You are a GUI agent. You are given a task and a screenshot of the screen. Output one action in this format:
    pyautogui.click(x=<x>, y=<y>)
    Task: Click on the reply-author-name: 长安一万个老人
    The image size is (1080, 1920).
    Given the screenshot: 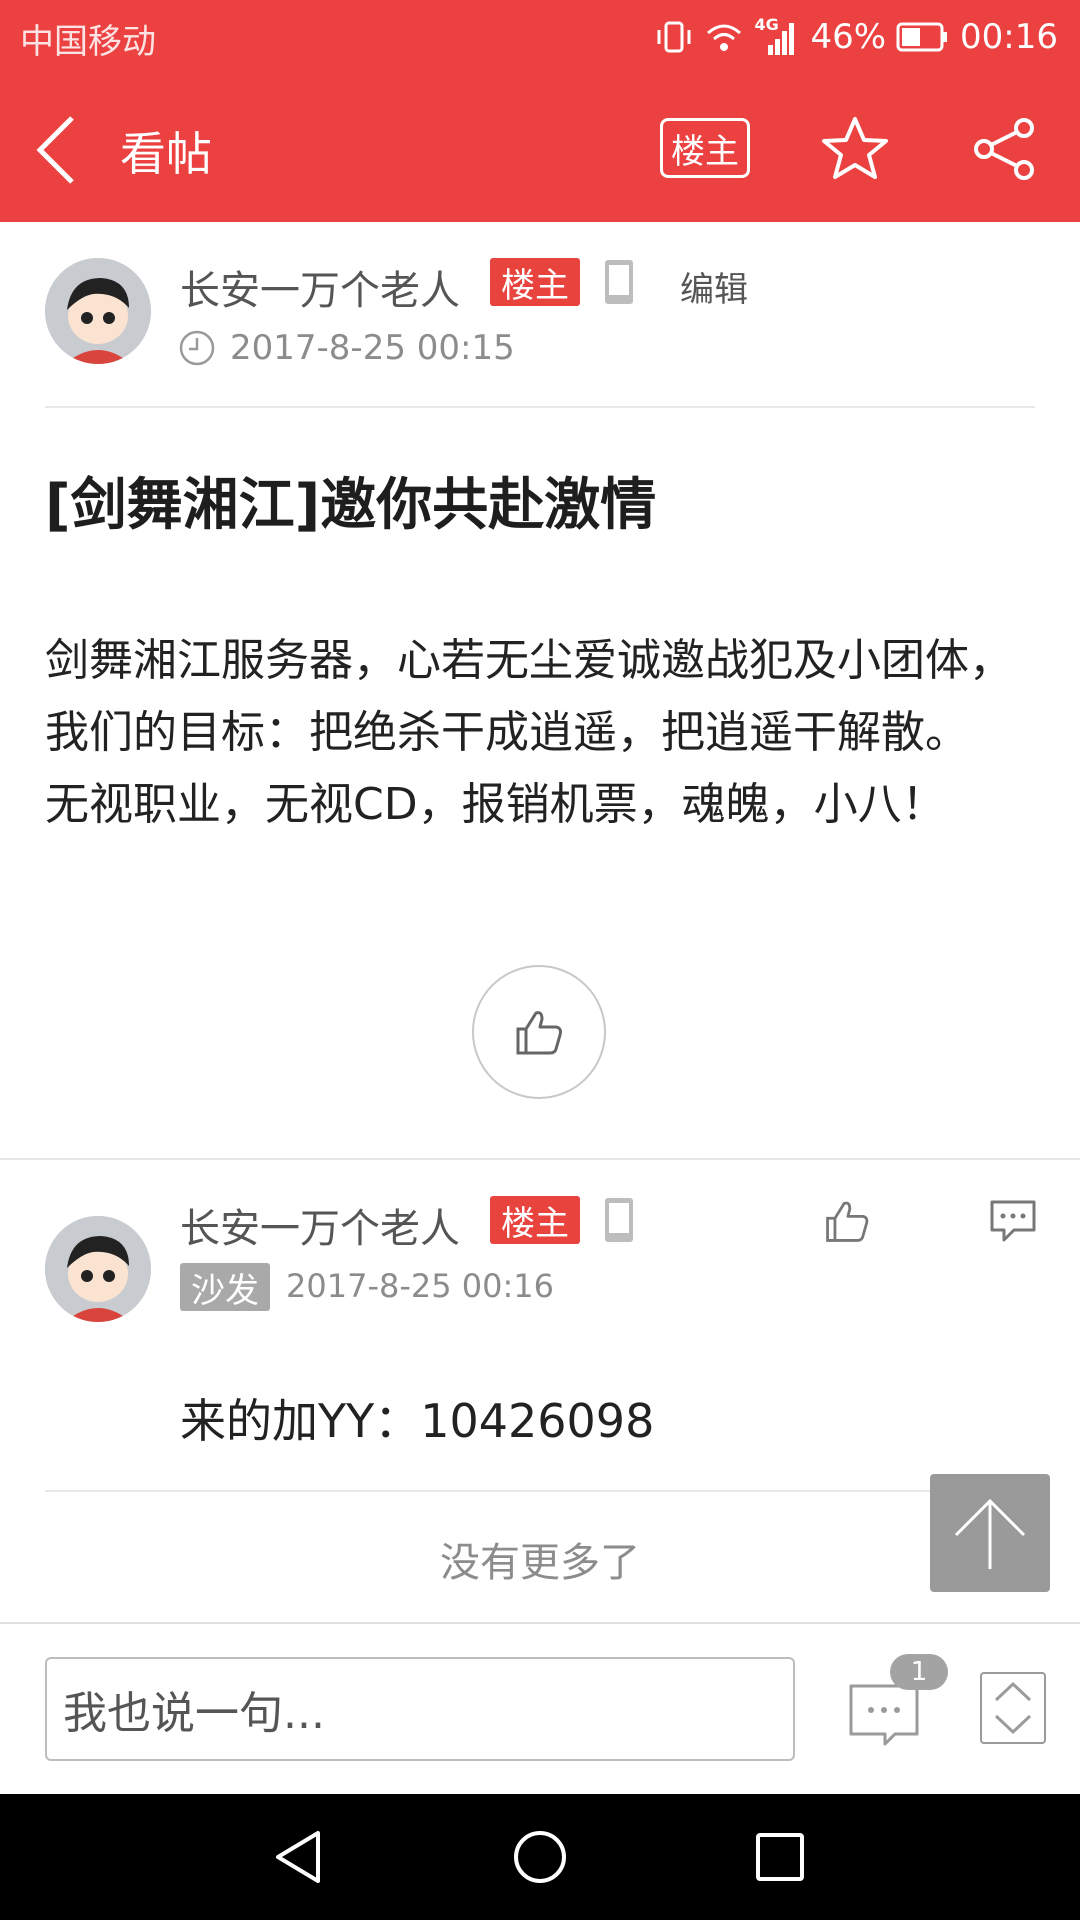 What is the action you would take?
    pyautogui.click(x=320, y=1225)
    